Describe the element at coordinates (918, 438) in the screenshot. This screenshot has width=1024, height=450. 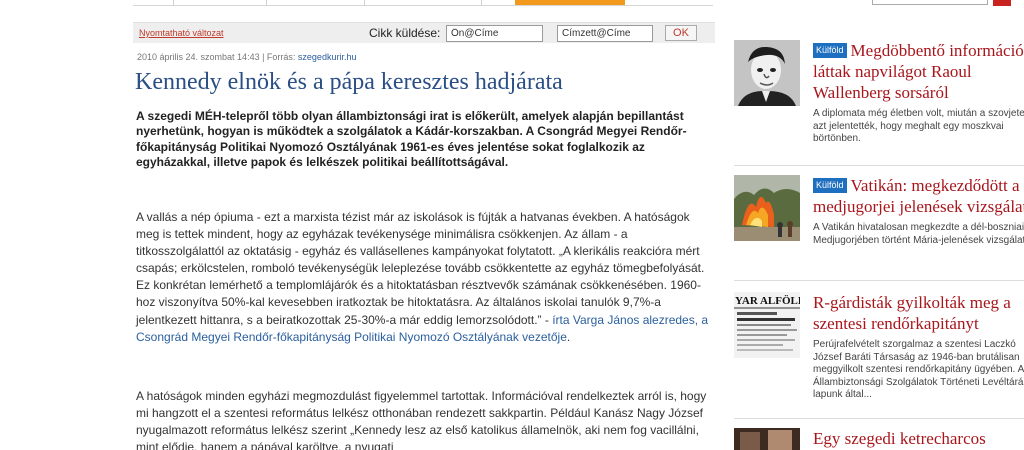
I see `sidebar-headline: Egy szegedi ketrecharcos` at that location.